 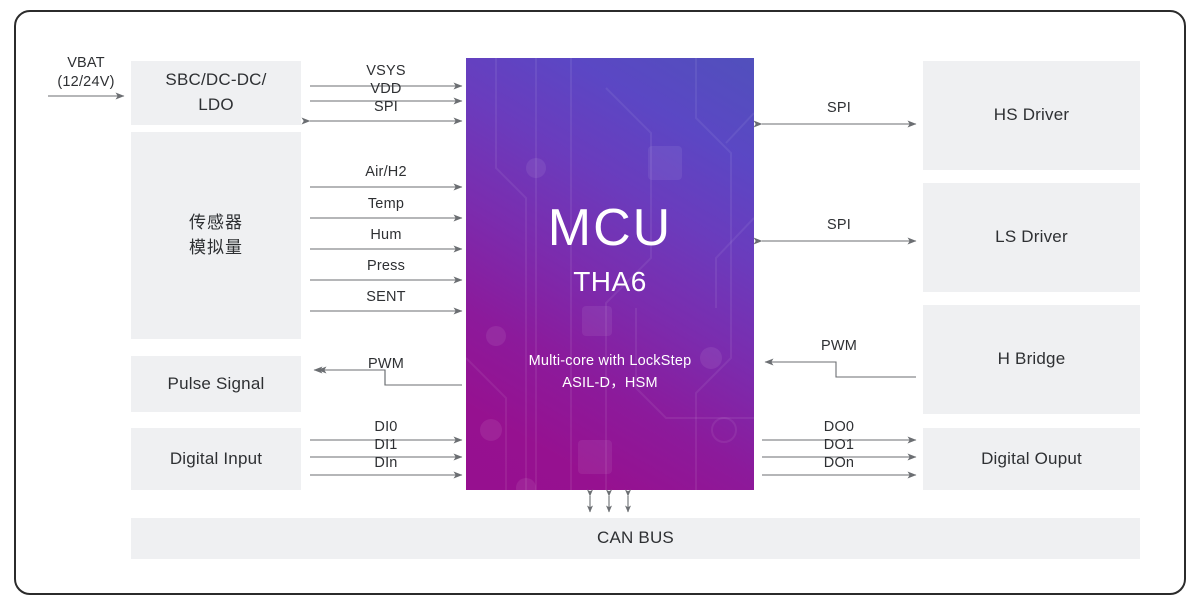 What do you see at coordinates (839, 445) in the screenshot?
I see `label-do1: DO1` at bounding box center [839, 445].